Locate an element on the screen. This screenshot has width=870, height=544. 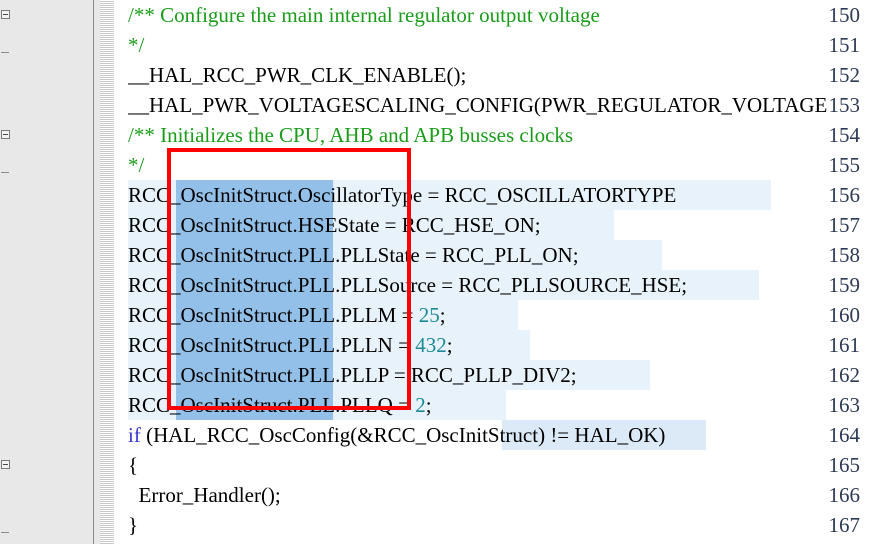
code-line-text: { is located at coordinates (133, 465).